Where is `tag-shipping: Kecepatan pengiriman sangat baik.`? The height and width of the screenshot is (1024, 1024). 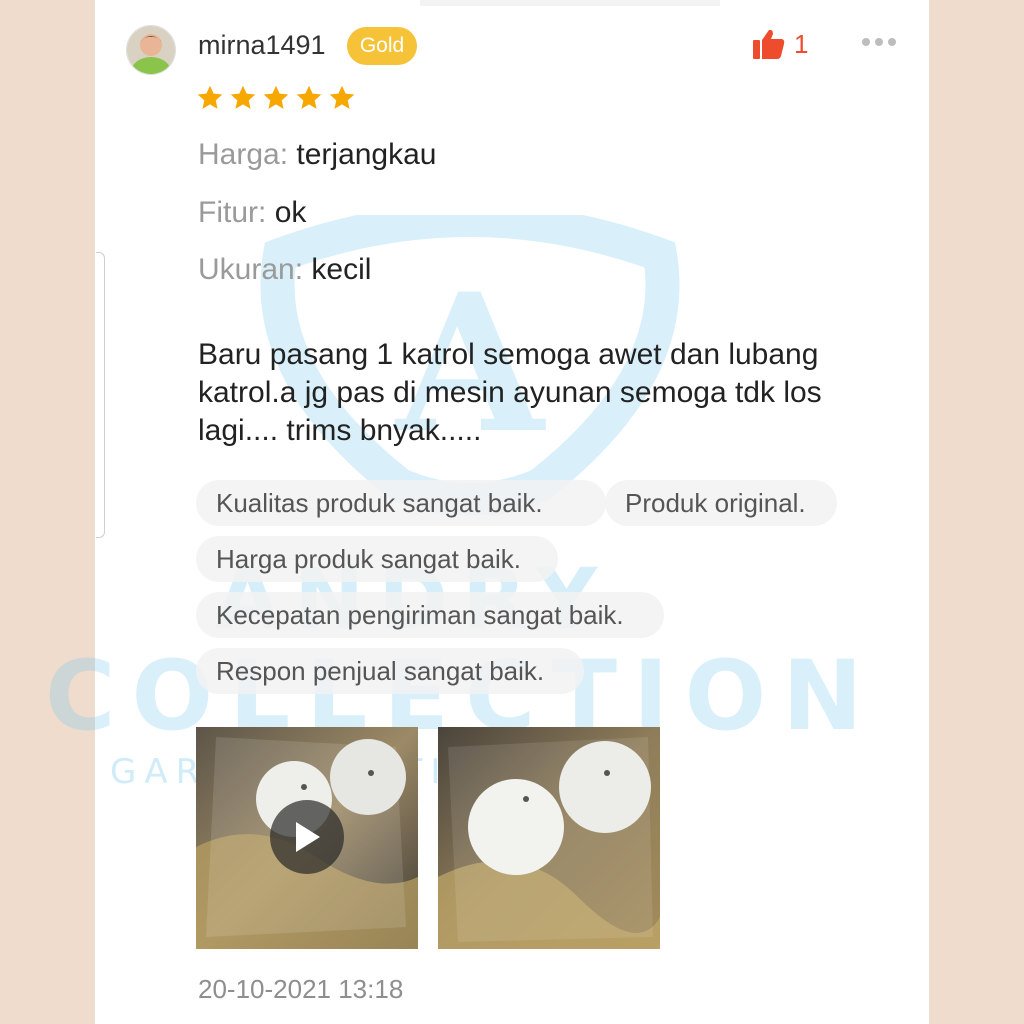 tag-shipping: Kecepatan pengiriman sangat baik. is located at coordinates (430, 615).